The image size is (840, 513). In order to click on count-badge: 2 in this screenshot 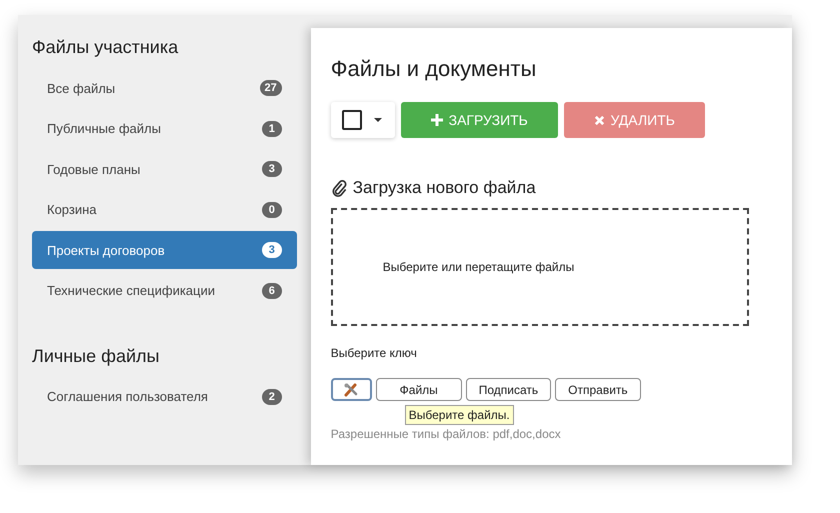, I will do `click(272, 396)`.